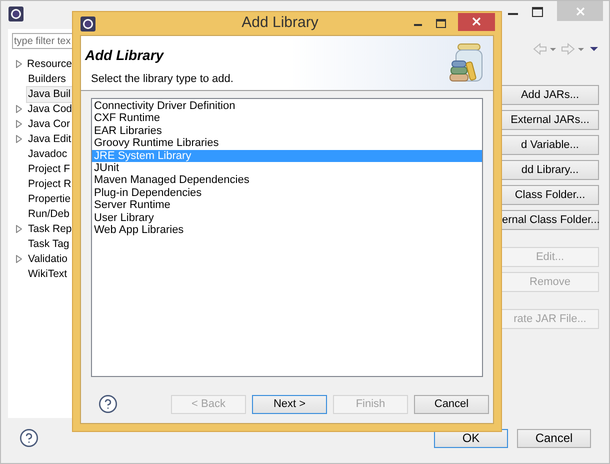 The height and width of the screenshot is (464, 610). What do you see at coordinates (48, 259) in the screenshot?
I see `tree-item: Validatio` at bounding box center [48, 259].